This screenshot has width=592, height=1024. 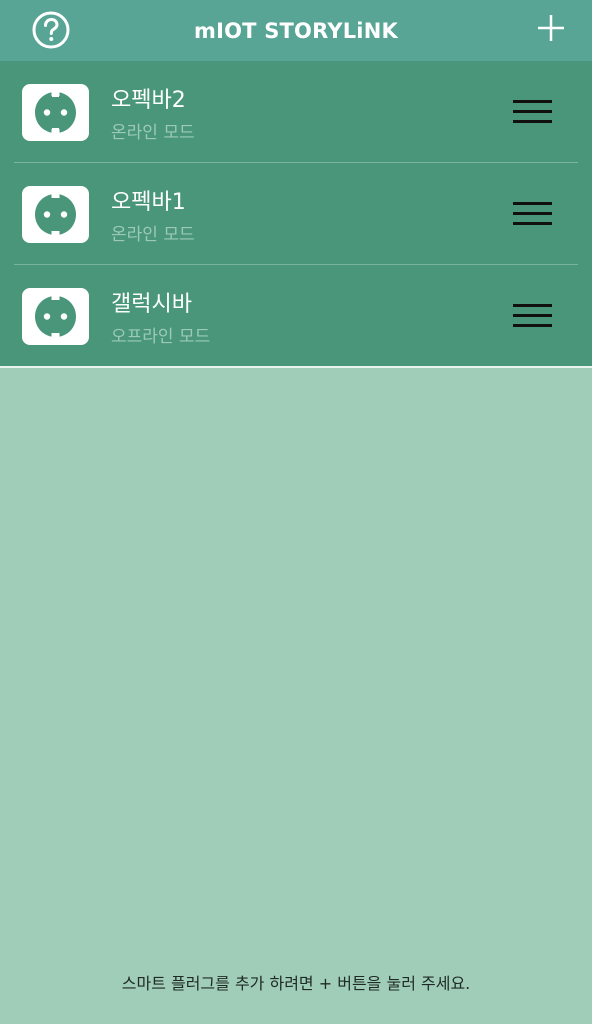 I want to click on plus-icon, so click(x=551, y=28).